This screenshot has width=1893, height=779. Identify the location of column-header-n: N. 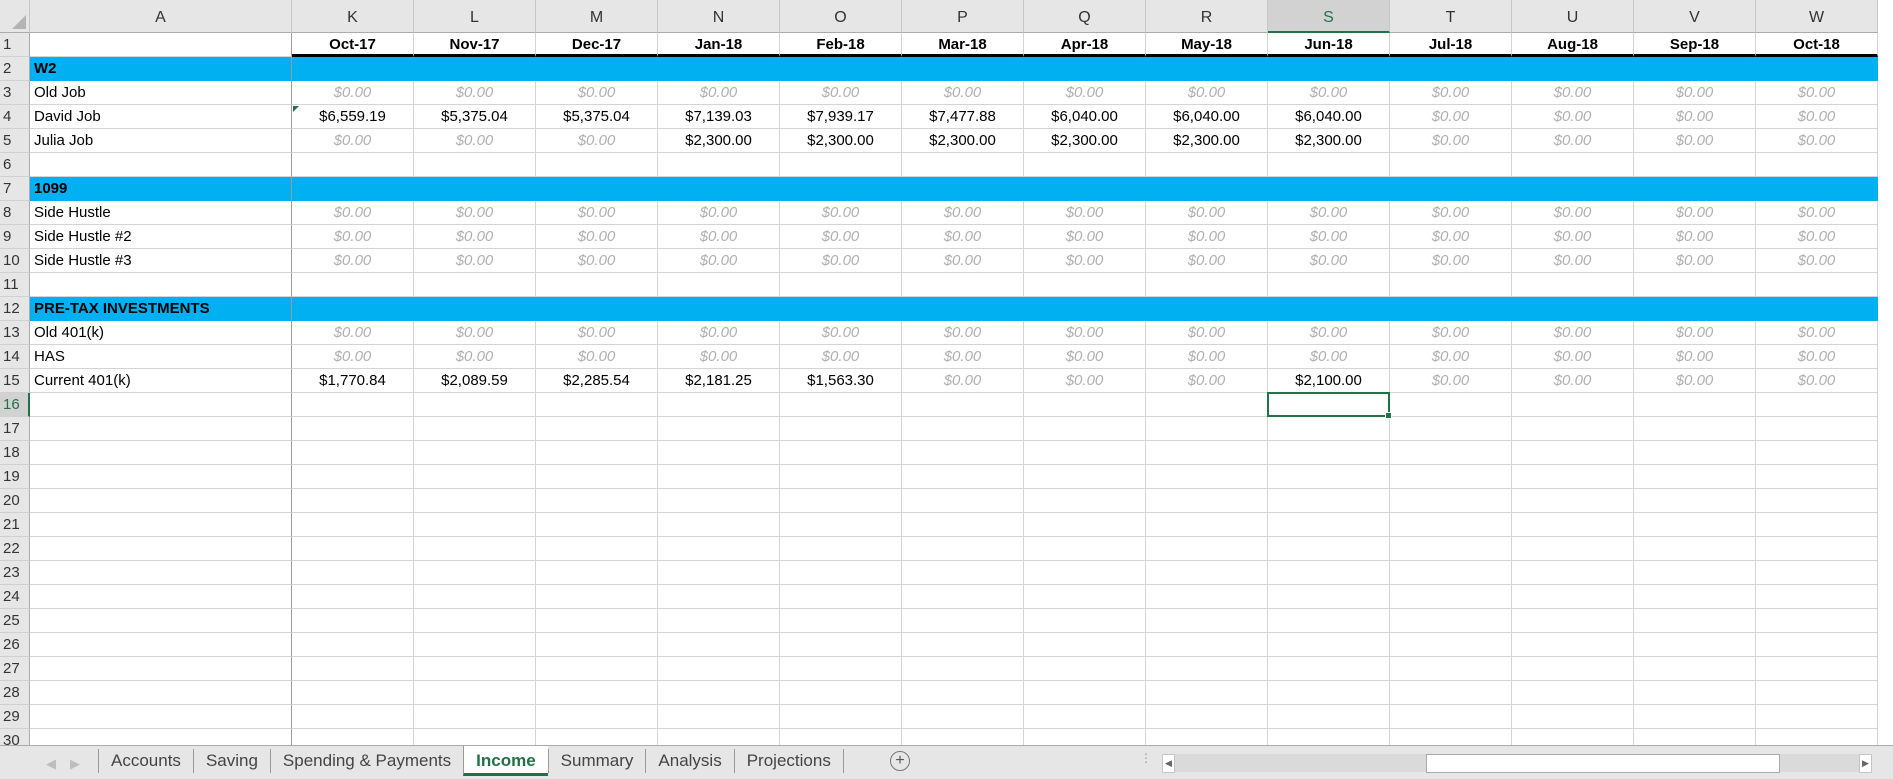
(719, 16).